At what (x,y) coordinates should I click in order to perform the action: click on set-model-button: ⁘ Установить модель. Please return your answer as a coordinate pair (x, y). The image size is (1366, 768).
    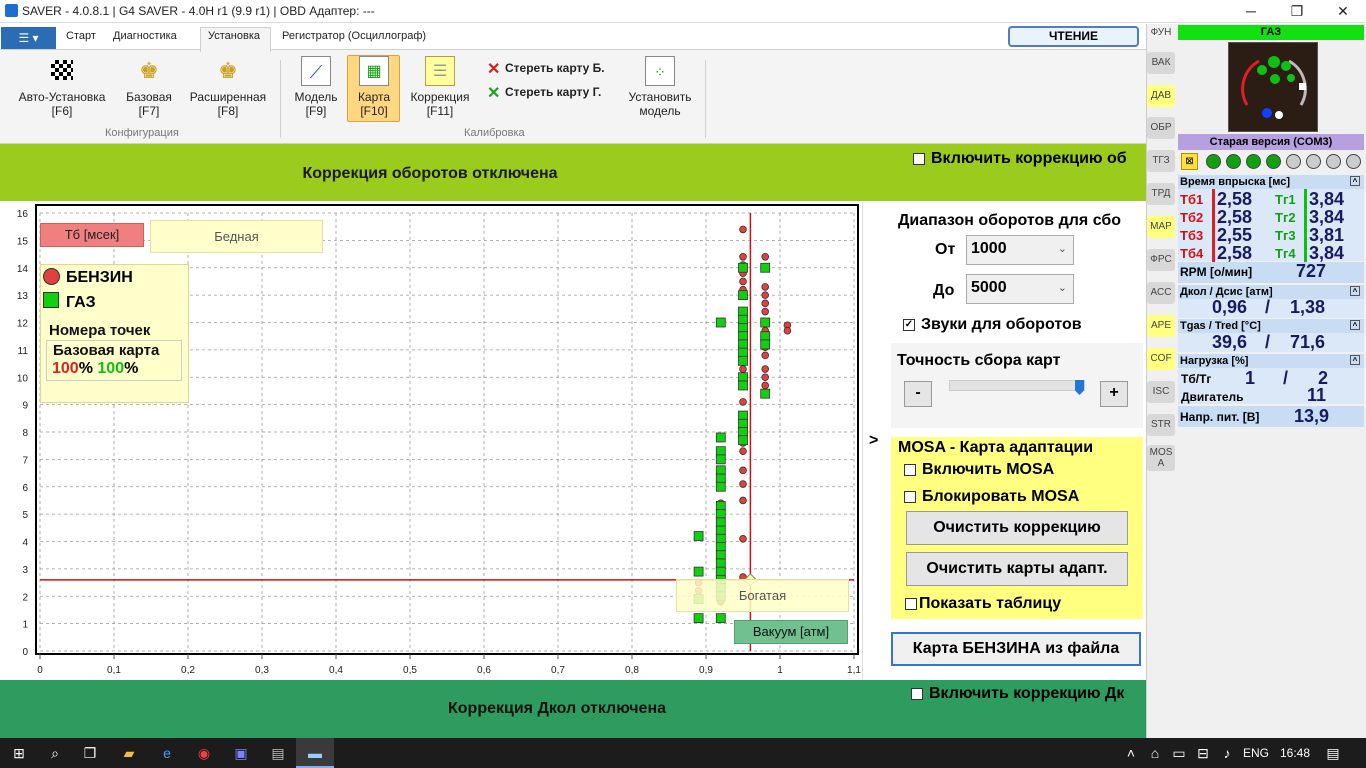
    Looking at the image, I should click on (660, 87).